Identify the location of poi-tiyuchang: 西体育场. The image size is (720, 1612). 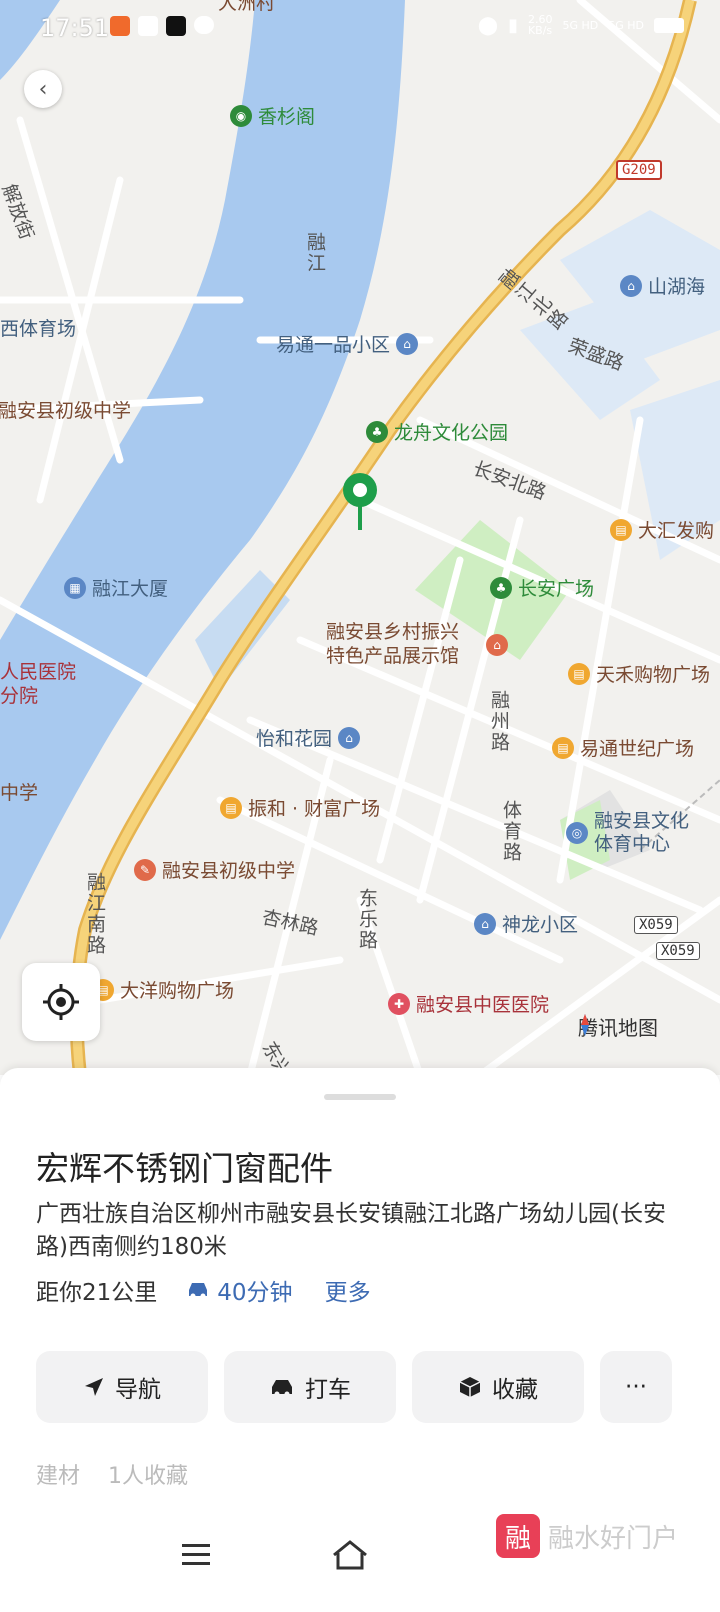
(38, 327).